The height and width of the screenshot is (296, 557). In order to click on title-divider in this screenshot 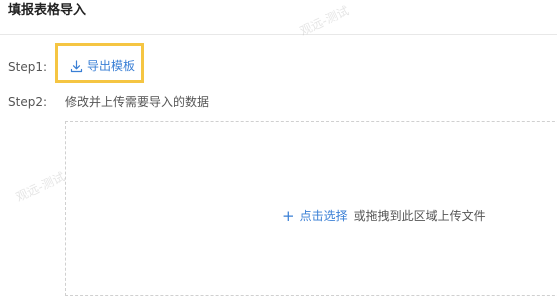, I will do `click(278, 34)`.